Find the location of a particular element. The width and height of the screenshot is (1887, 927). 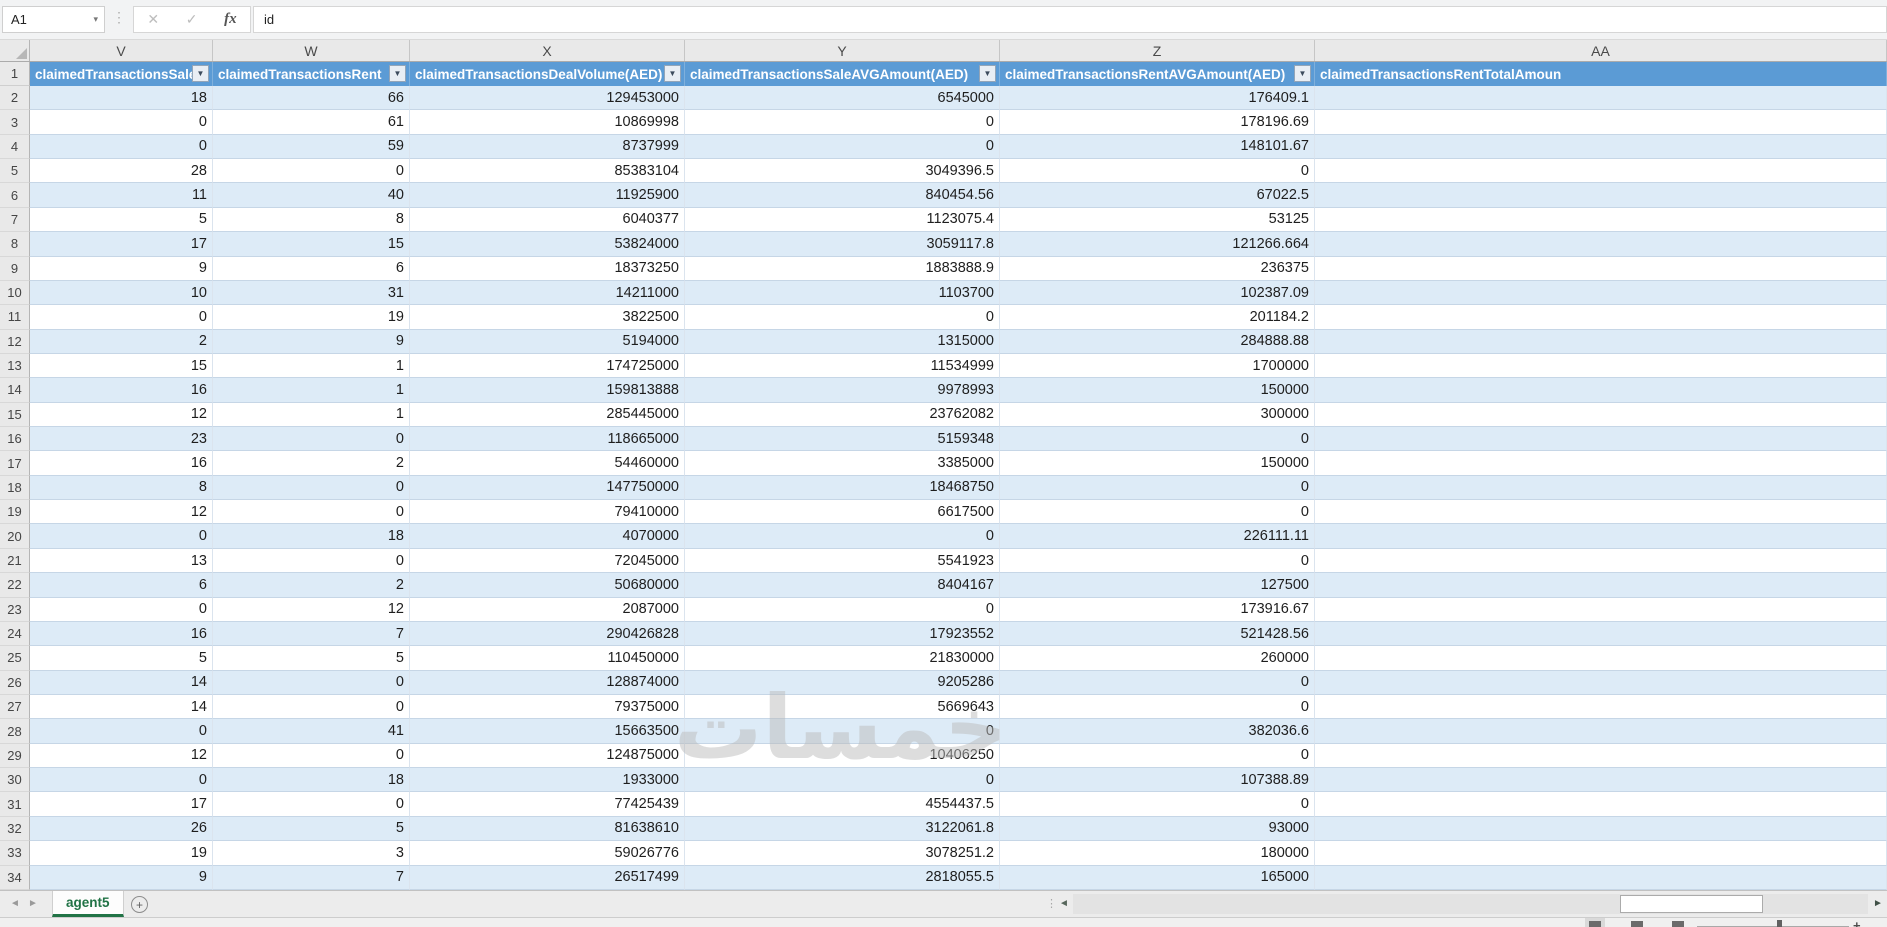

cell-V18: 8 is located at coordinates (121, 488).